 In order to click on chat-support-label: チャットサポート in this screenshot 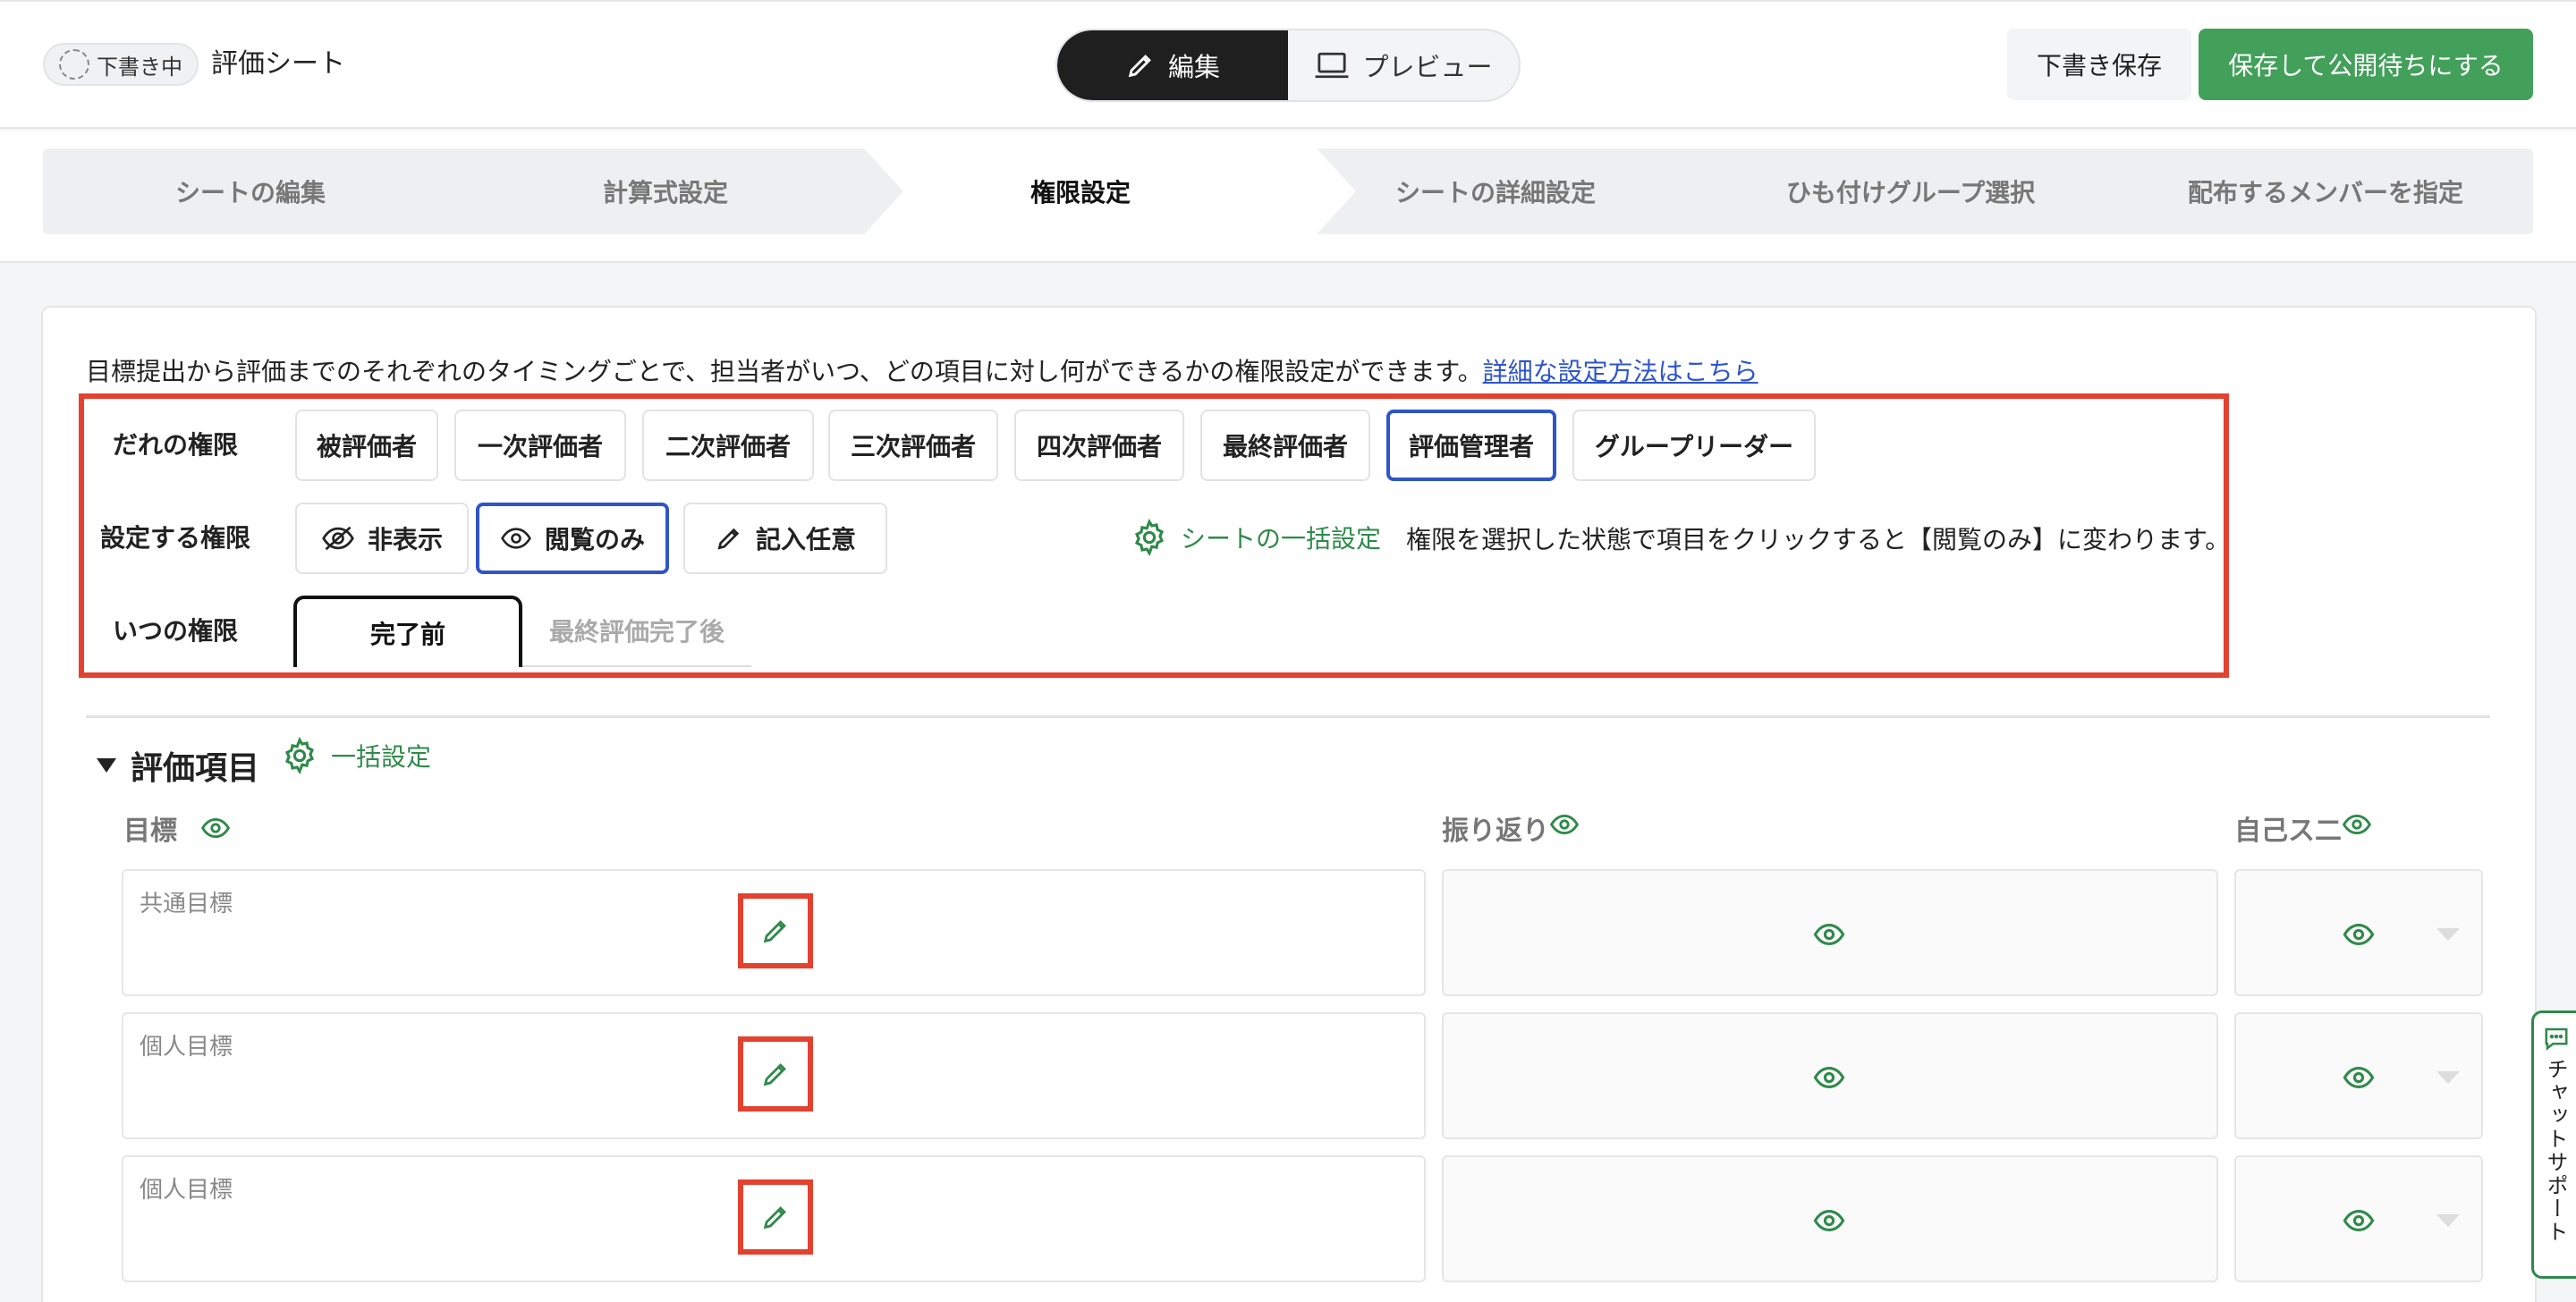, I will do `click(2555, 1151)`.